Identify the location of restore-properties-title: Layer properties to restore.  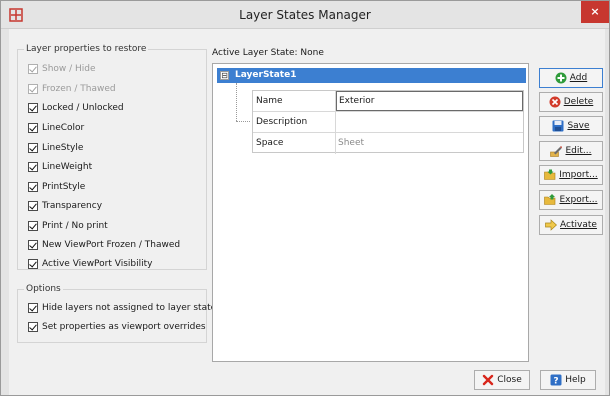
(86, 49).